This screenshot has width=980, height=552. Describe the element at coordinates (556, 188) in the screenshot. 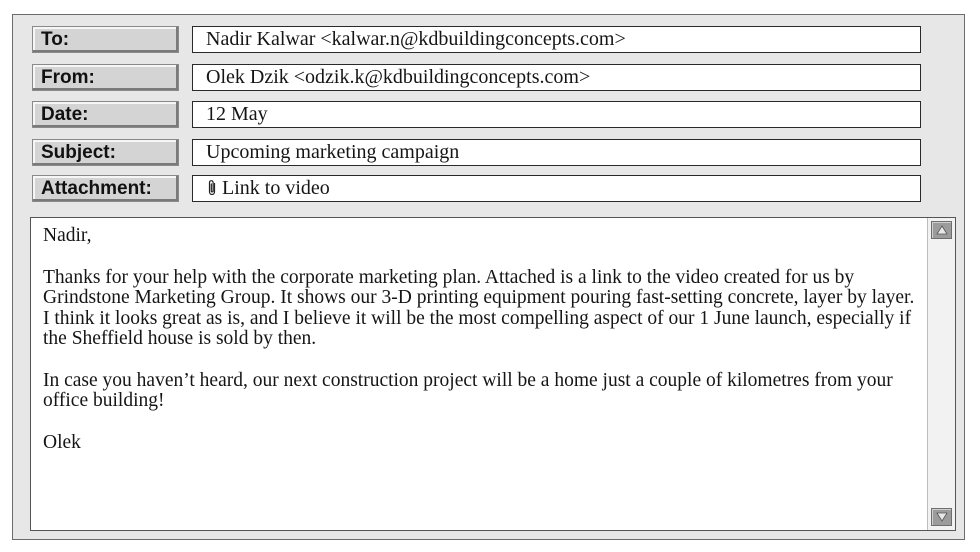

I see `attachment-field: Link to video` at that location.